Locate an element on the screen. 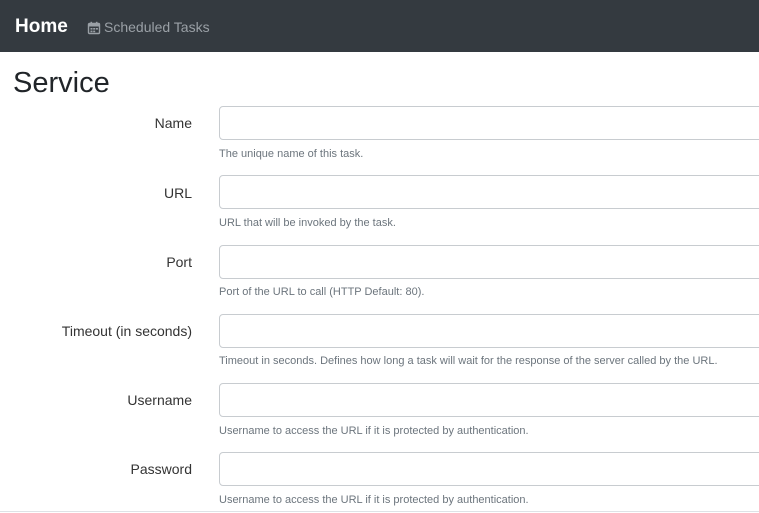 The width and height of the screenshot is (759, 513). password-label: Password is located at coordinates (161, 469).